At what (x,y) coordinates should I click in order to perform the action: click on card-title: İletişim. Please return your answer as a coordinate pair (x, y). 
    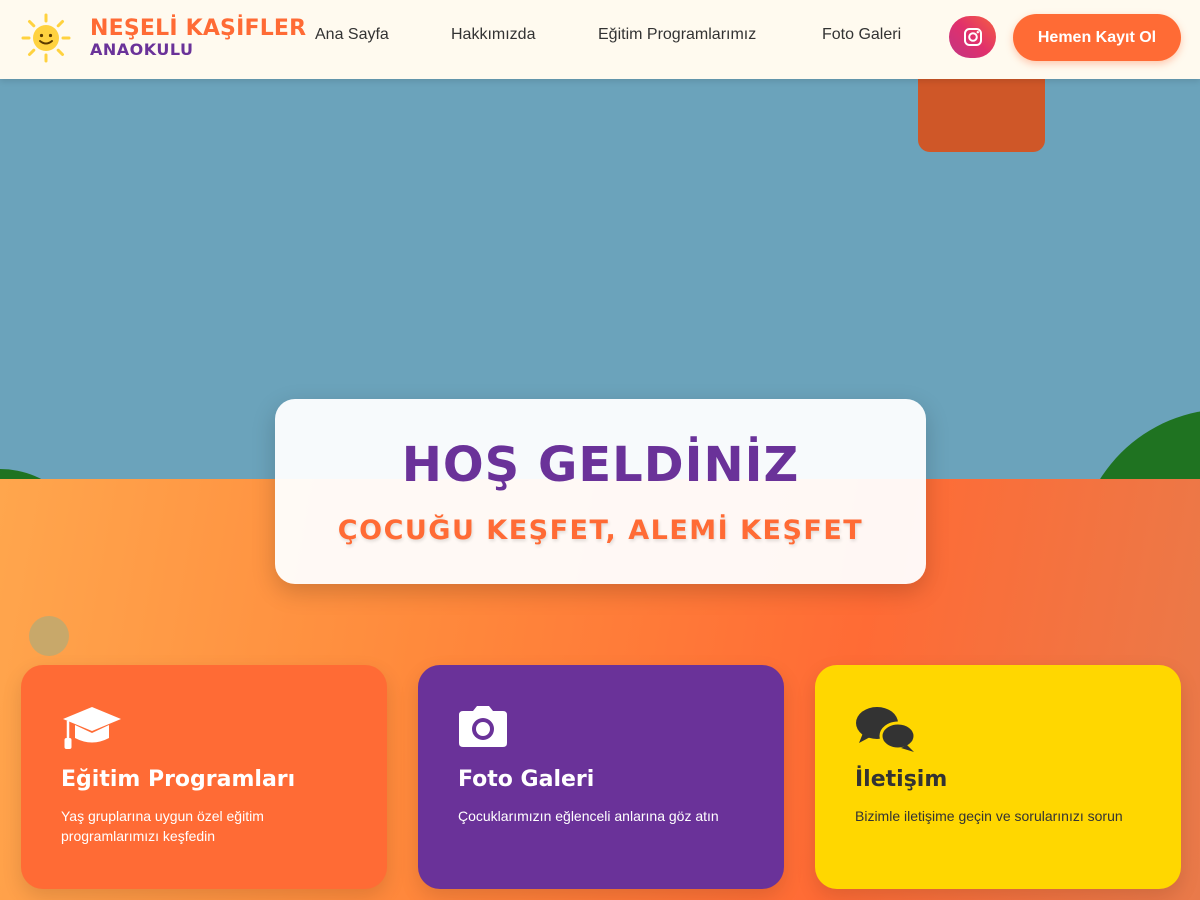
    Looking at the image, I should click on (901, 779).